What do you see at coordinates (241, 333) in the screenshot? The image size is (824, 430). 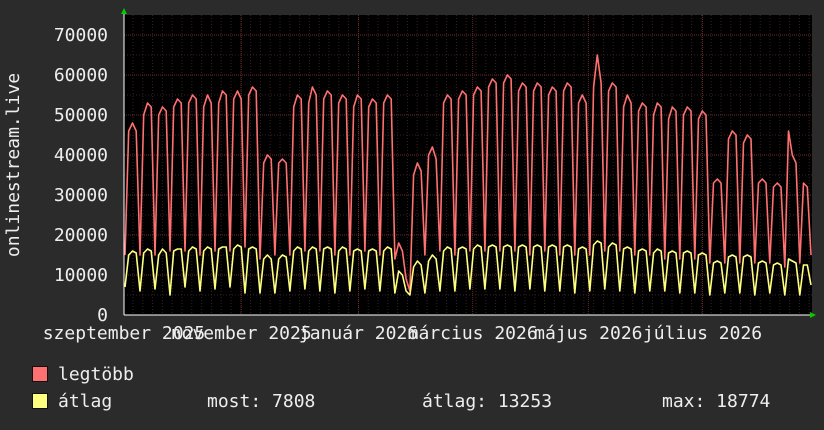 I see `x-tick-label: november 2025` at bounding box center [241, 333].